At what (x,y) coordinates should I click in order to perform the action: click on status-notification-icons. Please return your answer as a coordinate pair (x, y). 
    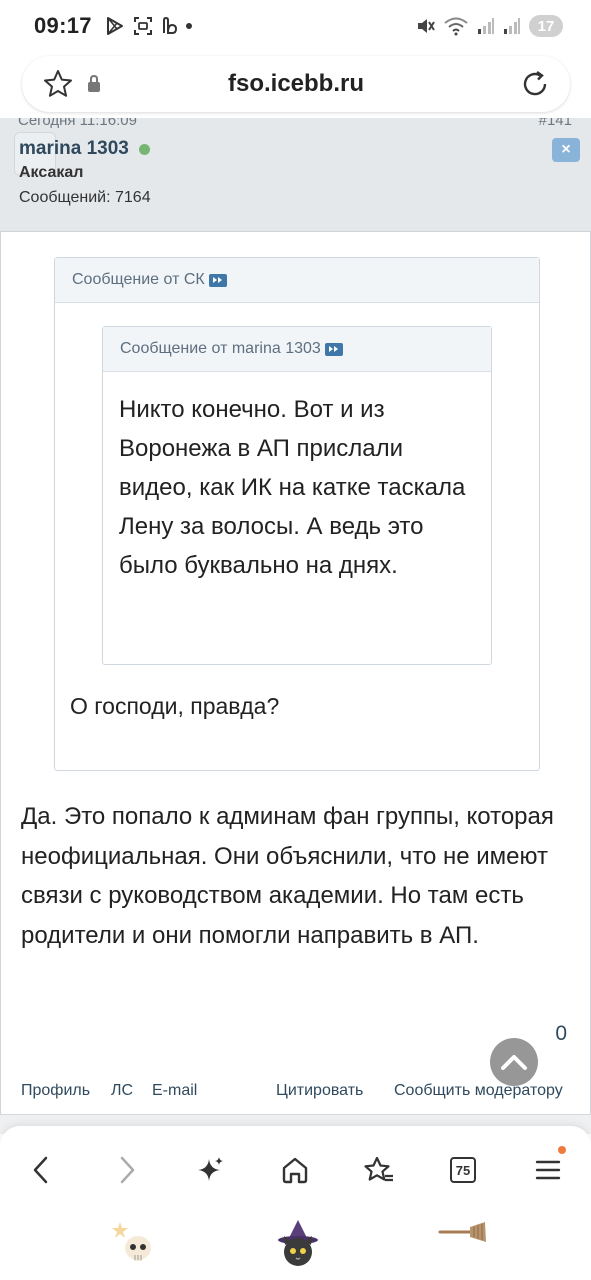
    Looking at the image, I should click on (142, 26).